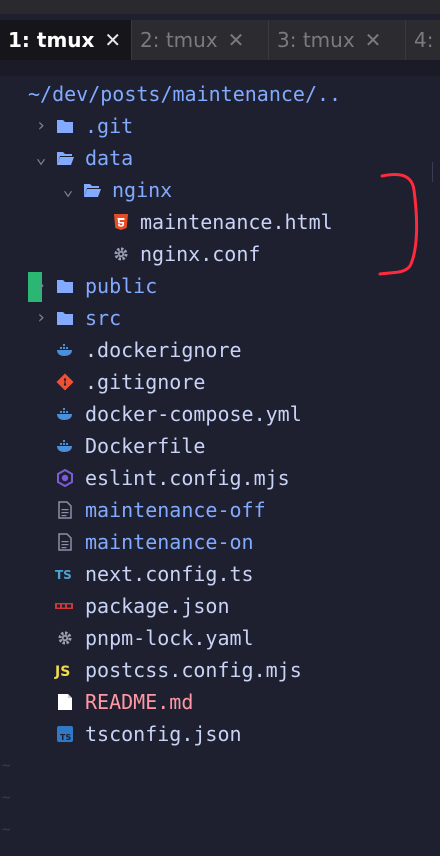 This screenshot has width=440, height=856. I want to click on tree-item-eslint-config: eslint.config.mjs, so click(210, 478).